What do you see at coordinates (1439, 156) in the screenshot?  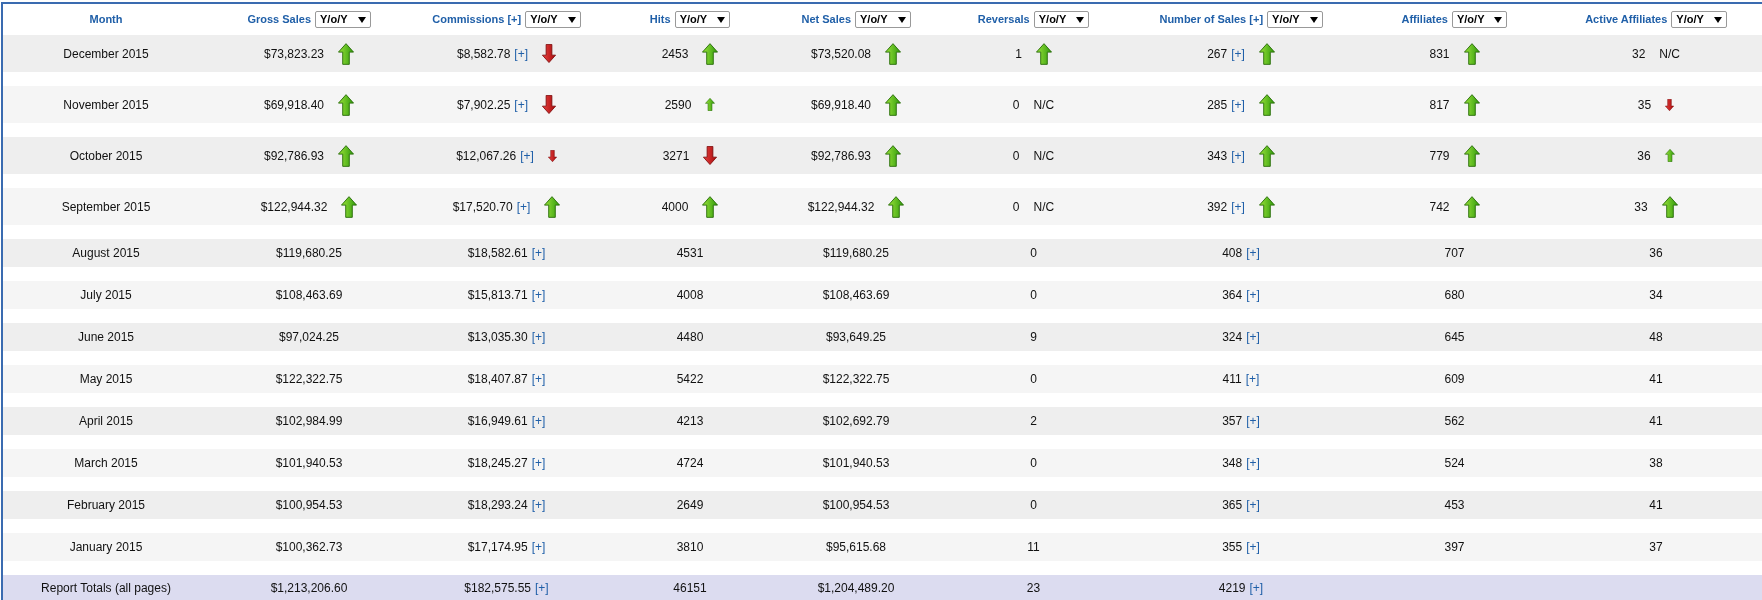 I see `value-text: 779` at bounding box center [1439, 156].